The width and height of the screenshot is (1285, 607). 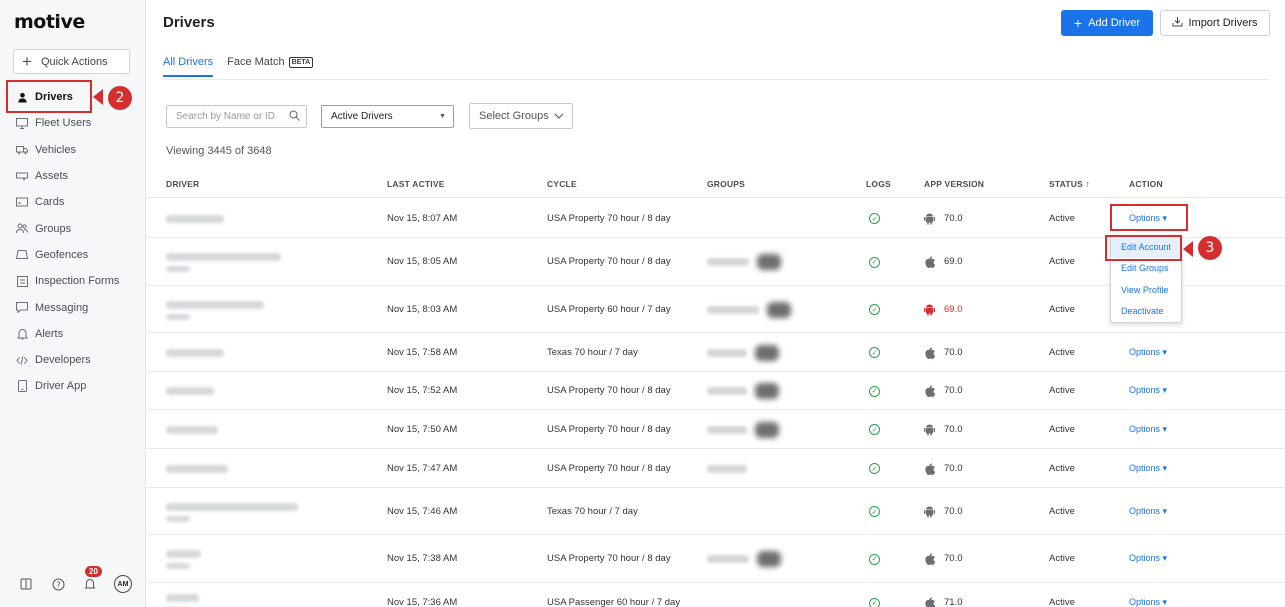 I want to click on sidebar-item-label: Developers, so click(x=63, y=360).